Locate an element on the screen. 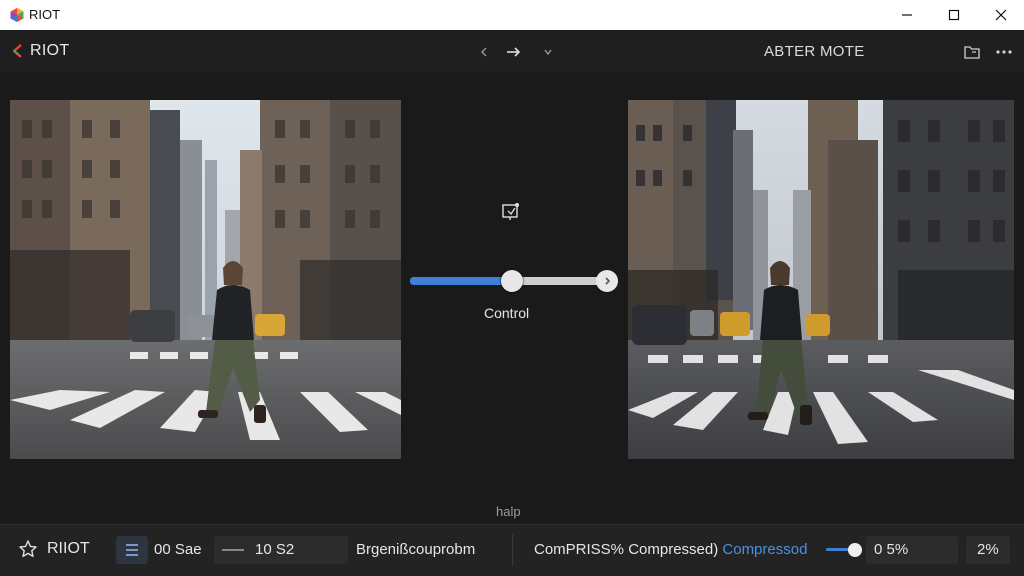 The height and width of the screenshot is (576, 1024). slider-thumb is located at coordinates (511, 281).